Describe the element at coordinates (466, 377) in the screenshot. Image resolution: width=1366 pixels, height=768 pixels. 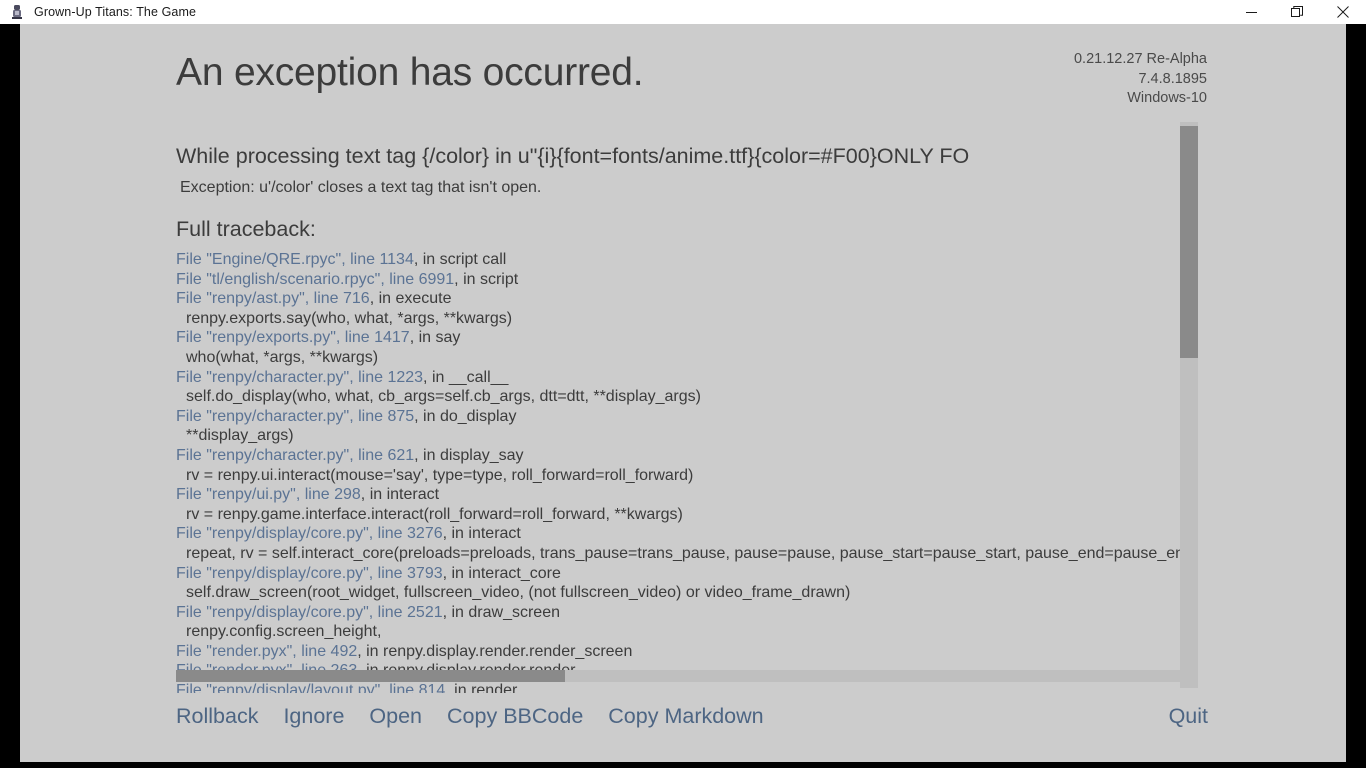
I see `traceback-function-name: , in __call__` at that location.